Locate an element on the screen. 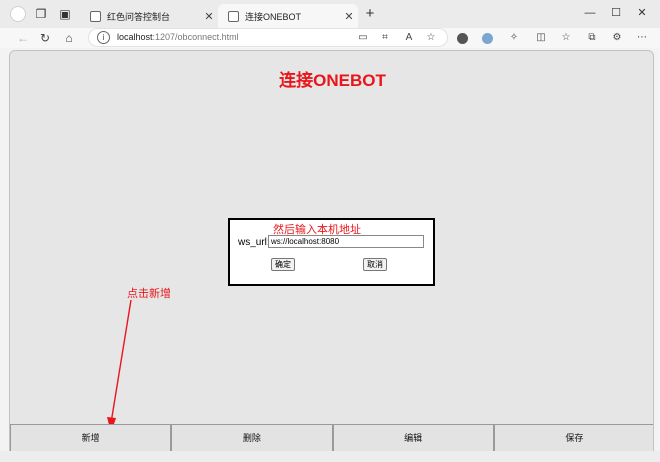 The width and height of the screenshot is (660, 462). profile-sync-icon: ⚙ is located at coordinates (617, 38).